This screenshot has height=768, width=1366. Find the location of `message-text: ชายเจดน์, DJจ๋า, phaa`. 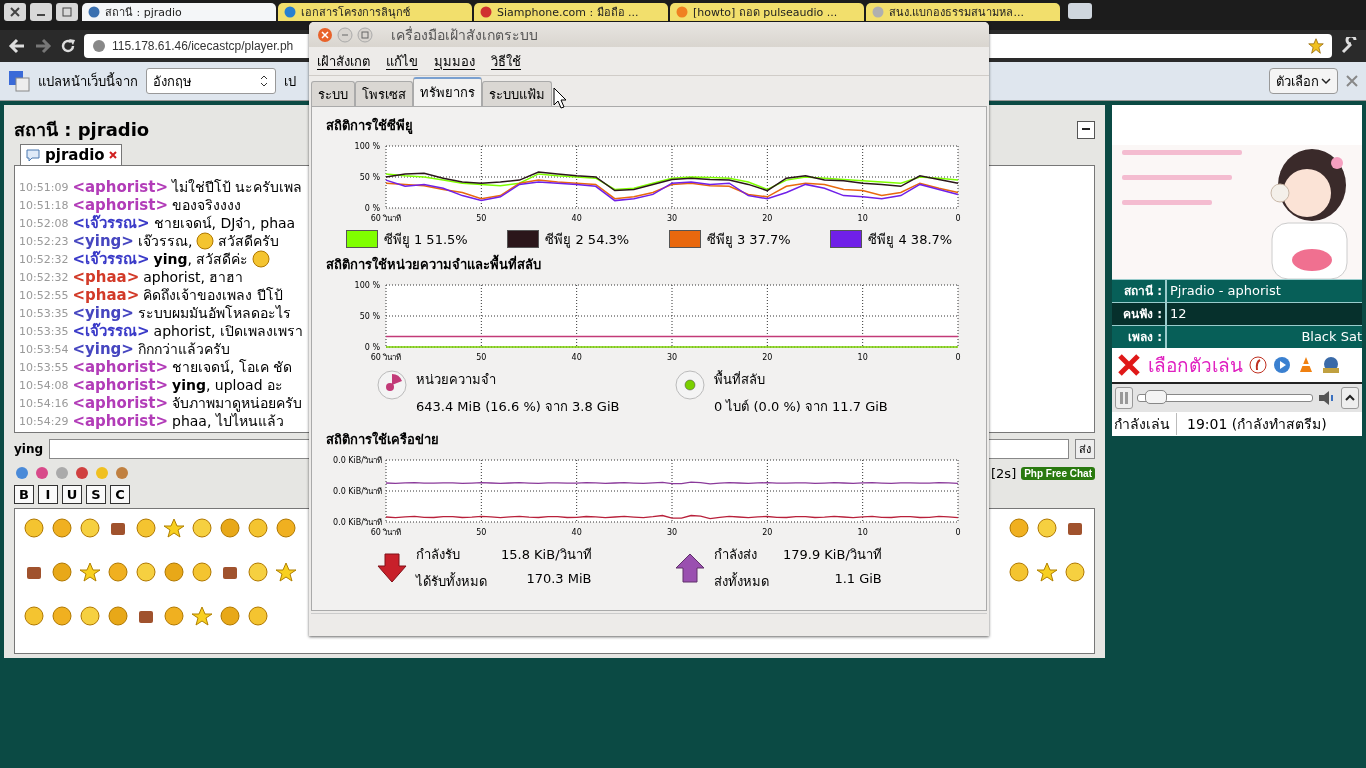

message-text: ชายเจดน์, DJจ๋า, phaa is located at coordinates (224, 224).